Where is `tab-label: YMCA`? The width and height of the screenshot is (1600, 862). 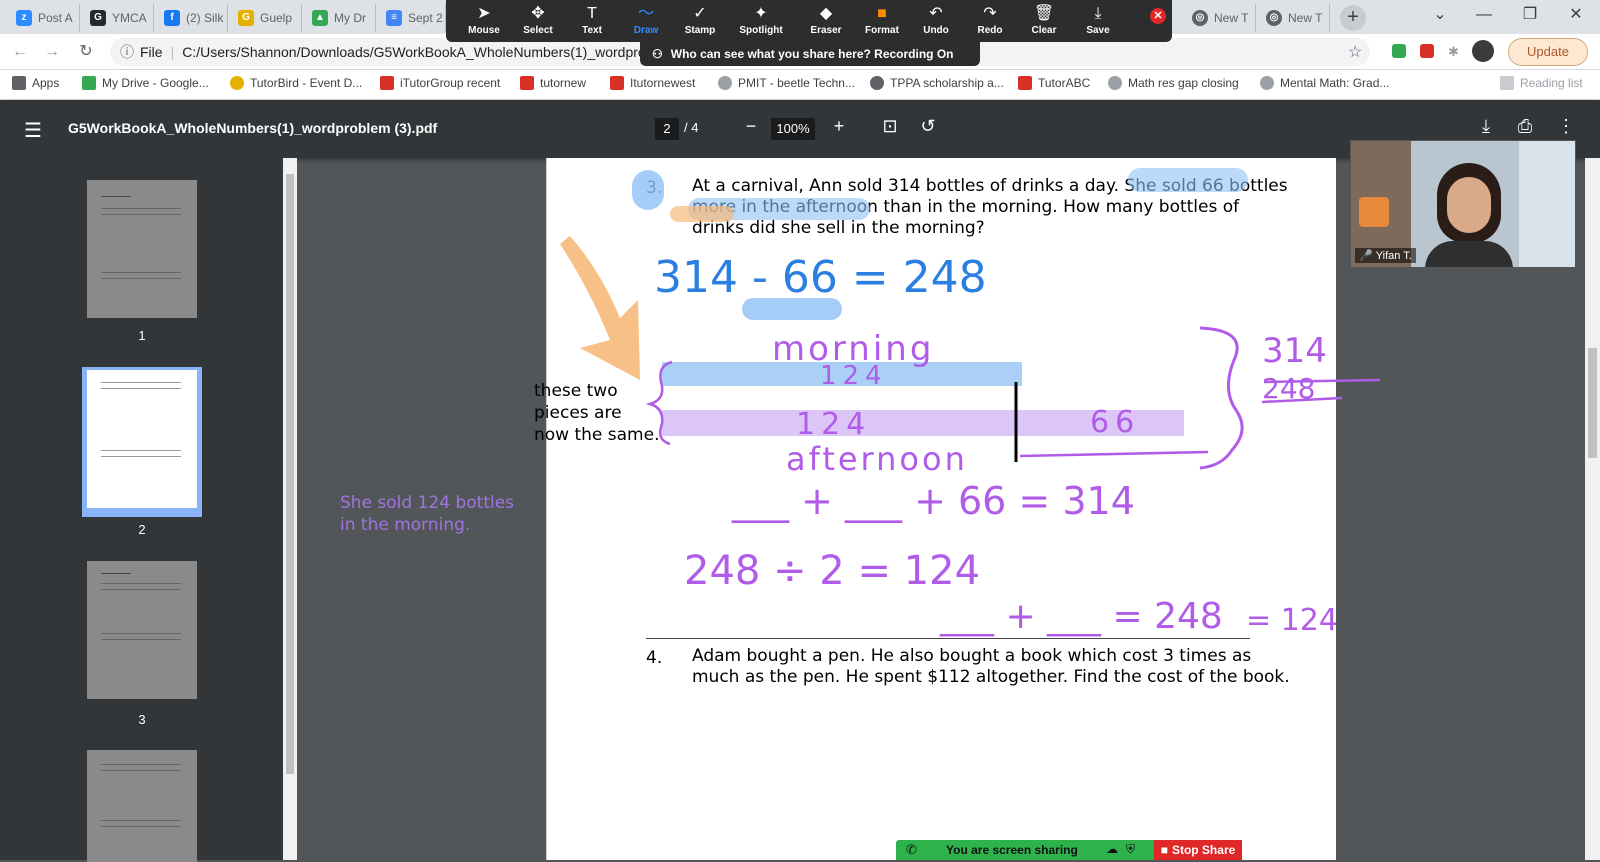
tab-label: YMCA is located at coordinates (129, 18).